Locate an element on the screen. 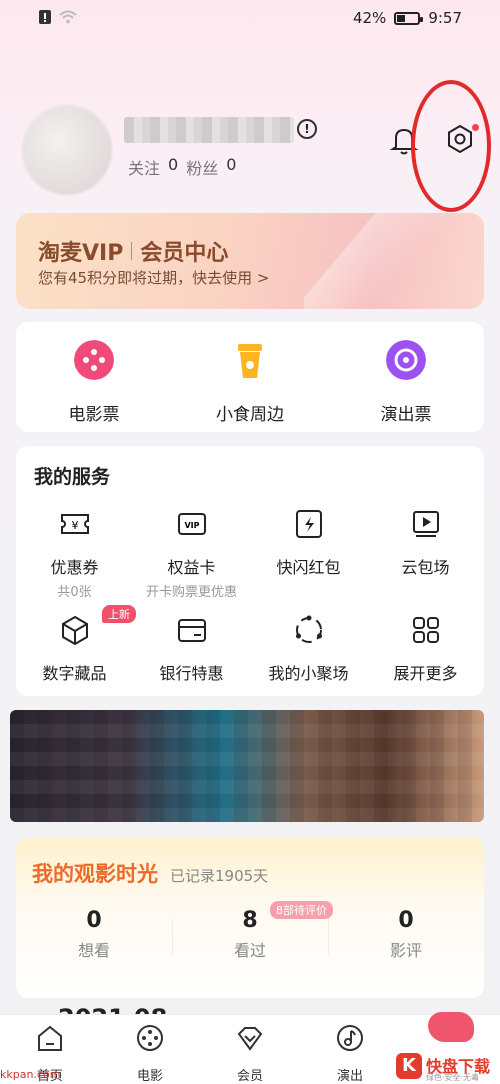 The width and height of the screenshot is (500, 1084). tab-membership: 会员 is located at coordinates (250, 1053).